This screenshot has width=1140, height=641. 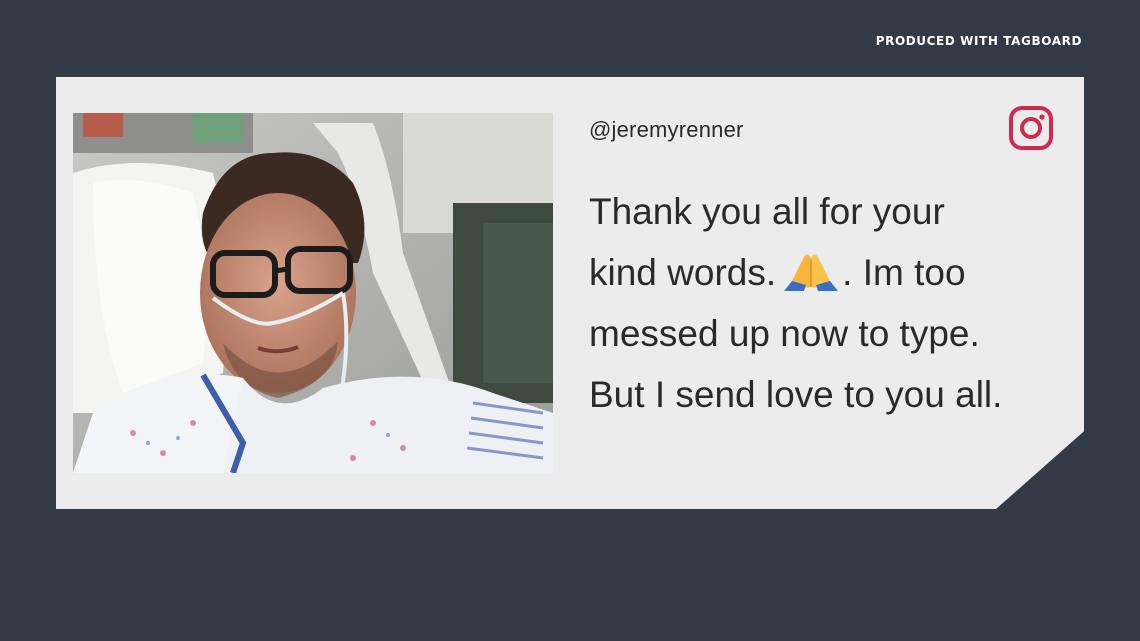 What do you see at coordinates (978, 41) in the screenshot?
I see `produced-with-tagboard-label: PRODUCED WITH TAGBOARD` at bounding box center [978, 41].